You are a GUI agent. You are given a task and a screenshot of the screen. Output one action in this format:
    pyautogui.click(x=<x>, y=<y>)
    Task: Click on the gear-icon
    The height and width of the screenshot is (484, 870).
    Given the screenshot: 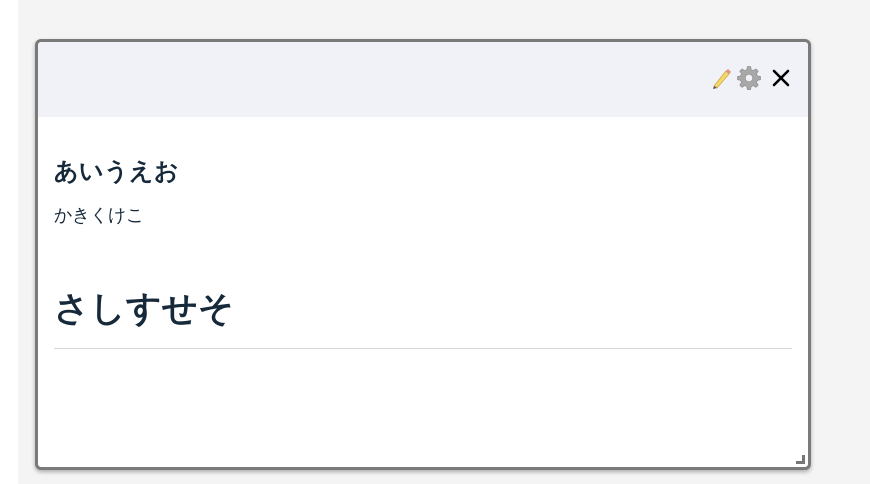 What is the action you would take?
    pyautogui.click(x=749, y=77)
    